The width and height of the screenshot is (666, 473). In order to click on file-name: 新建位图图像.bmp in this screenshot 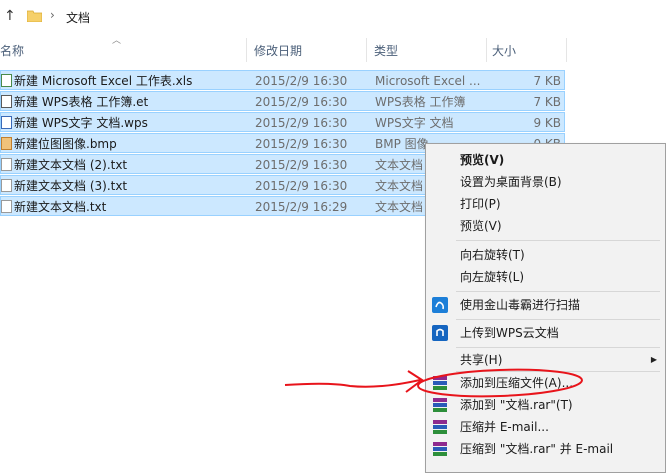, I will do `click(65, 144)`.